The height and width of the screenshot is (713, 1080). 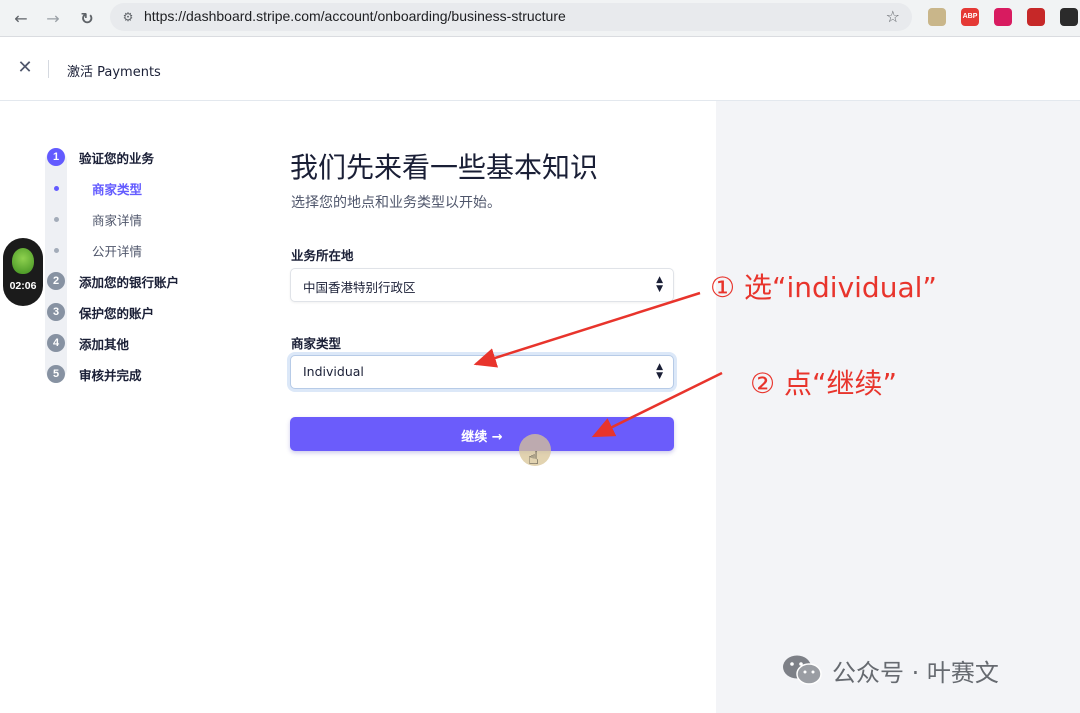 What do you see at coordinates (540, 69) in the screenshot?
I see `page-header: ✕ 激活 Payments` at bounding box center [540, 69].